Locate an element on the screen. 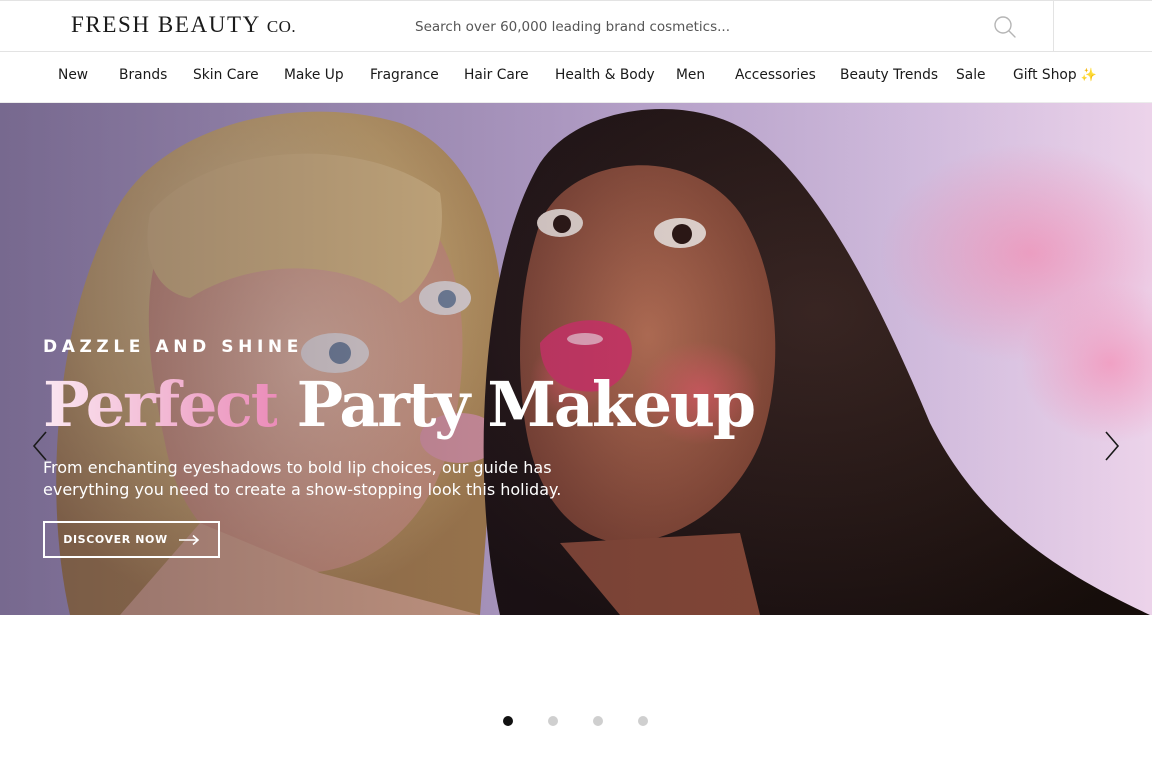  nav-item-label: Fragrance is located at coordinates (404, 75).